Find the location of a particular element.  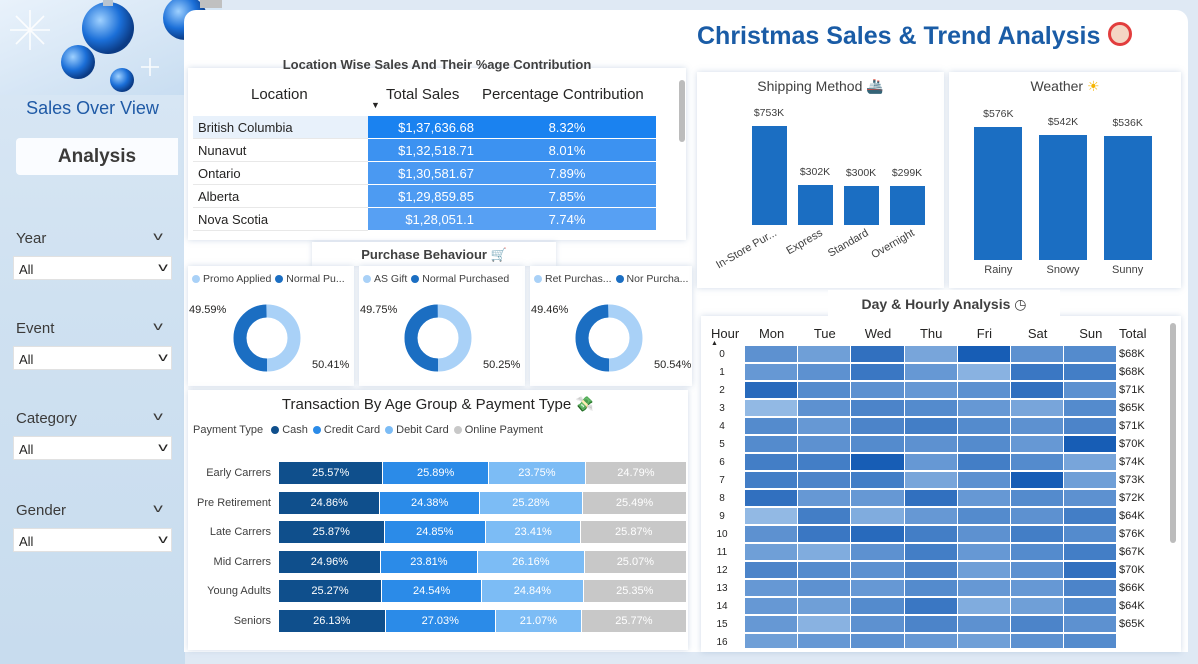

stacked-bar-segment: 23.41% is located at coordinates (533, 532).